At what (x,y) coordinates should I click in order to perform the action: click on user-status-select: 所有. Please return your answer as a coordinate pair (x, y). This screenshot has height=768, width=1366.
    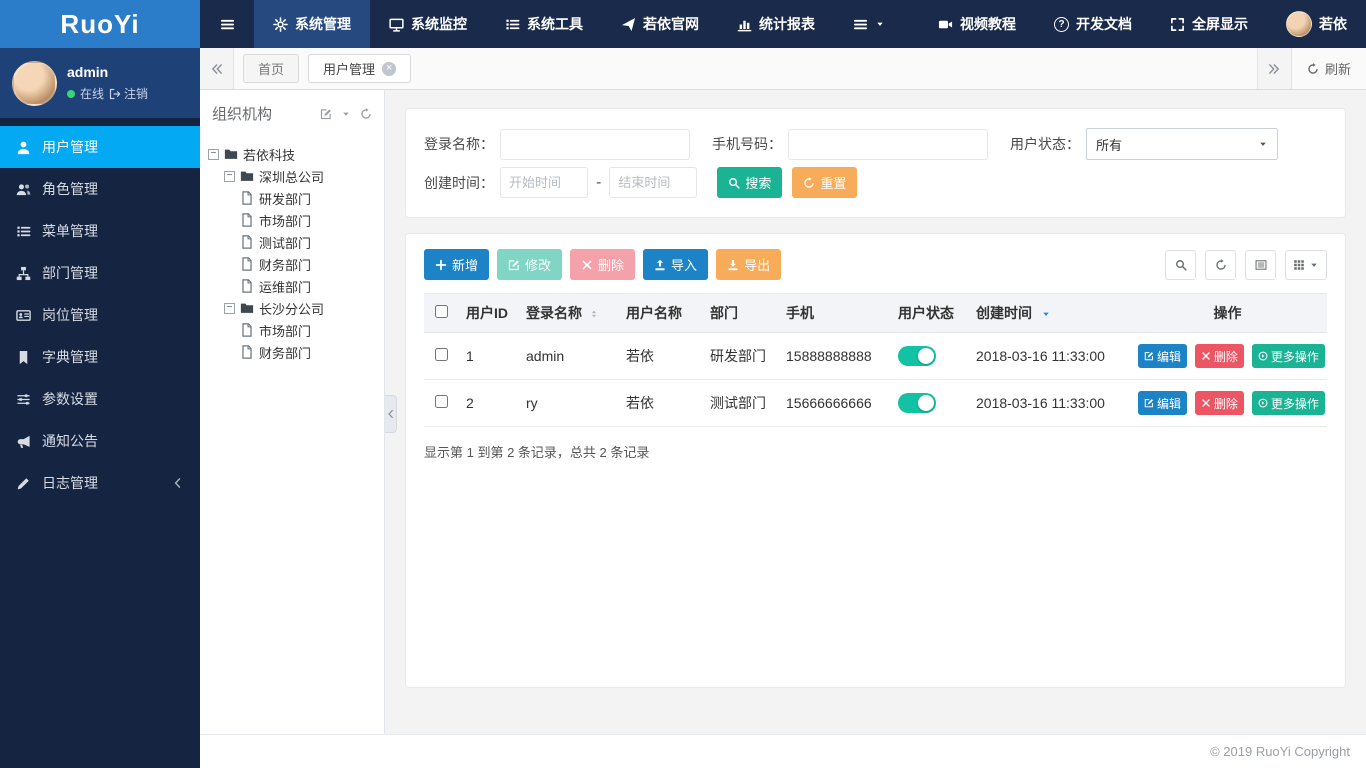
    Looking at the image, I should click on (1182, 144).